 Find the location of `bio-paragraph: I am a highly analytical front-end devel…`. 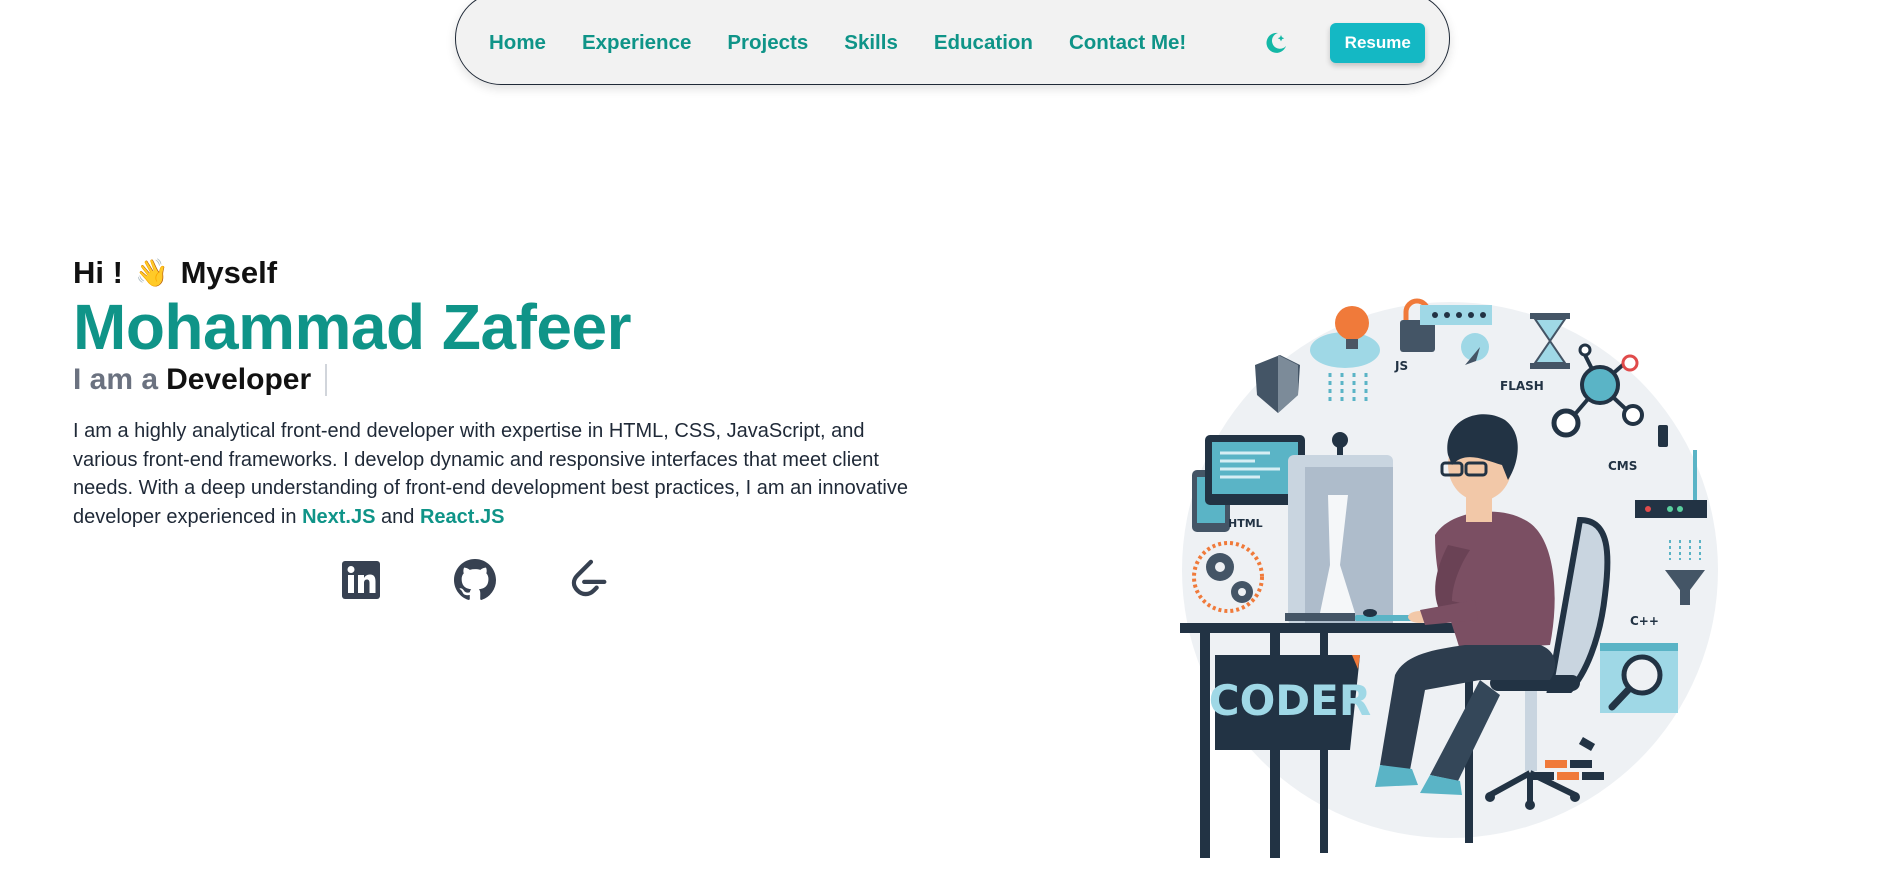

bio-paragraph: I am a highly analytical front-end devel… is located at coordinates (493, 474).